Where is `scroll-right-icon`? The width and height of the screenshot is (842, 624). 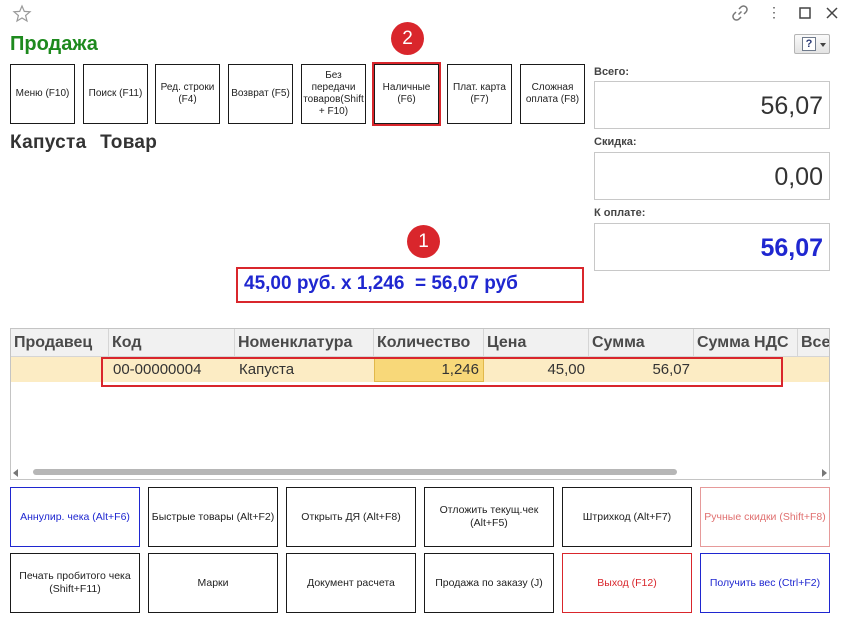 scroll-right-icon is located at coordinates (824, 473).